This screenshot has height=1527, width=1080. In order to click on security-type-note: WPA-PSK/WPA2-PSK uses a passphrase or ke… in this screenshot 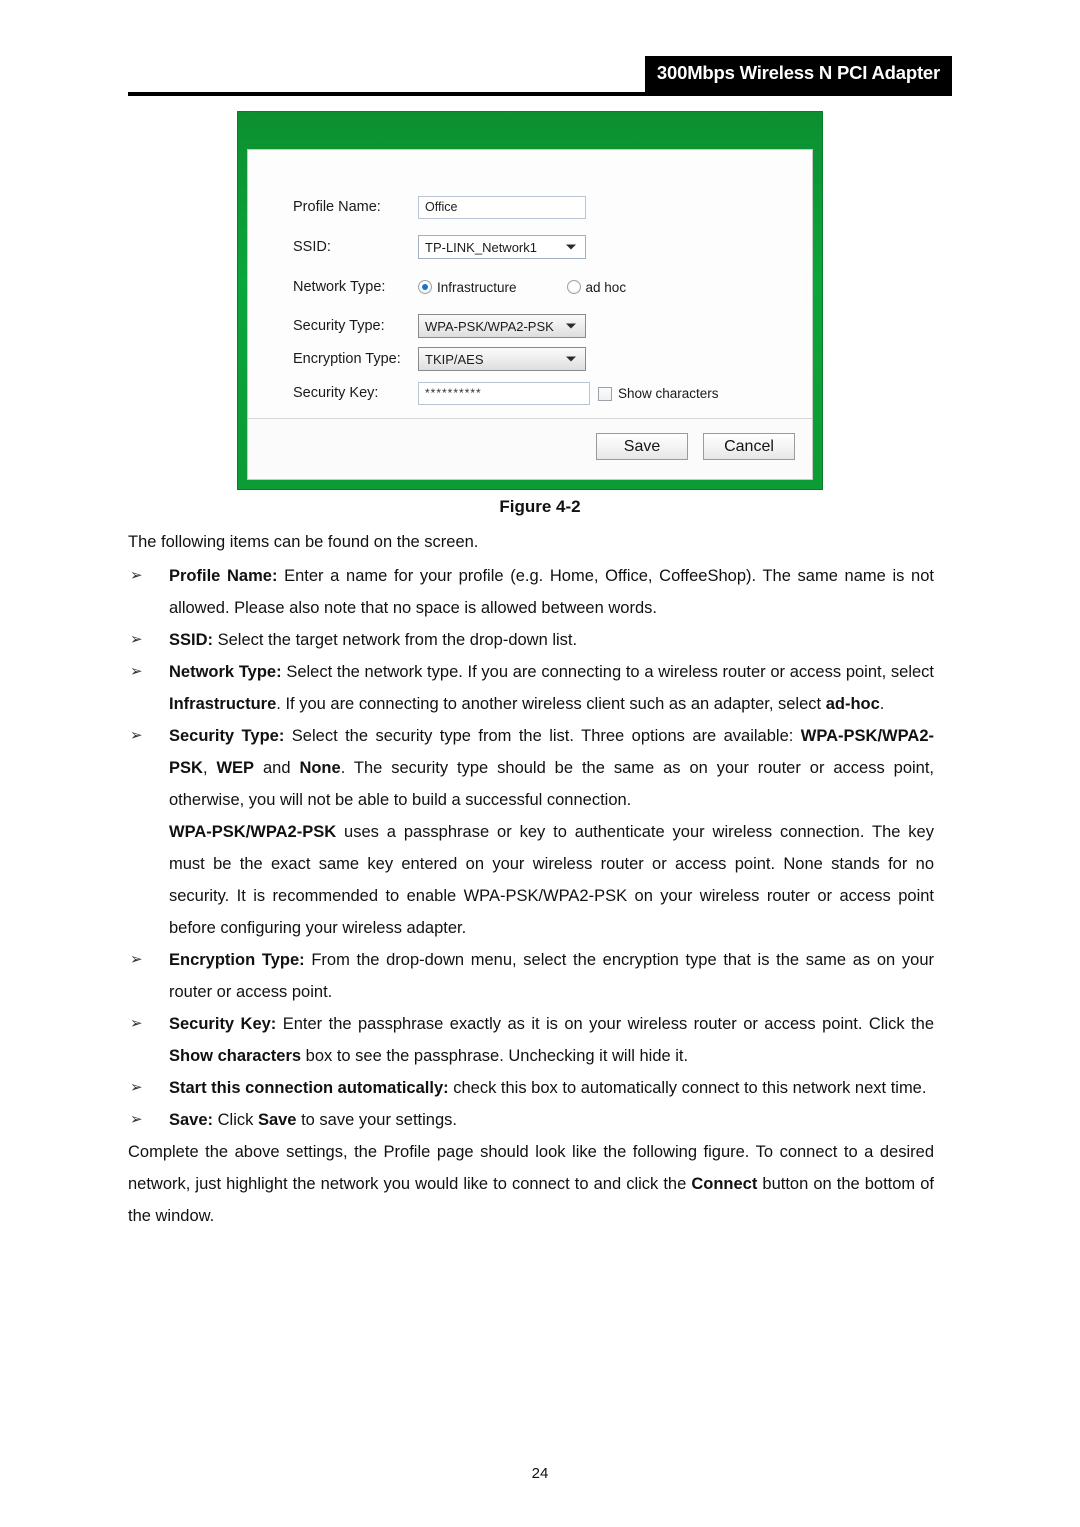, I will do `click(531, 880)`.